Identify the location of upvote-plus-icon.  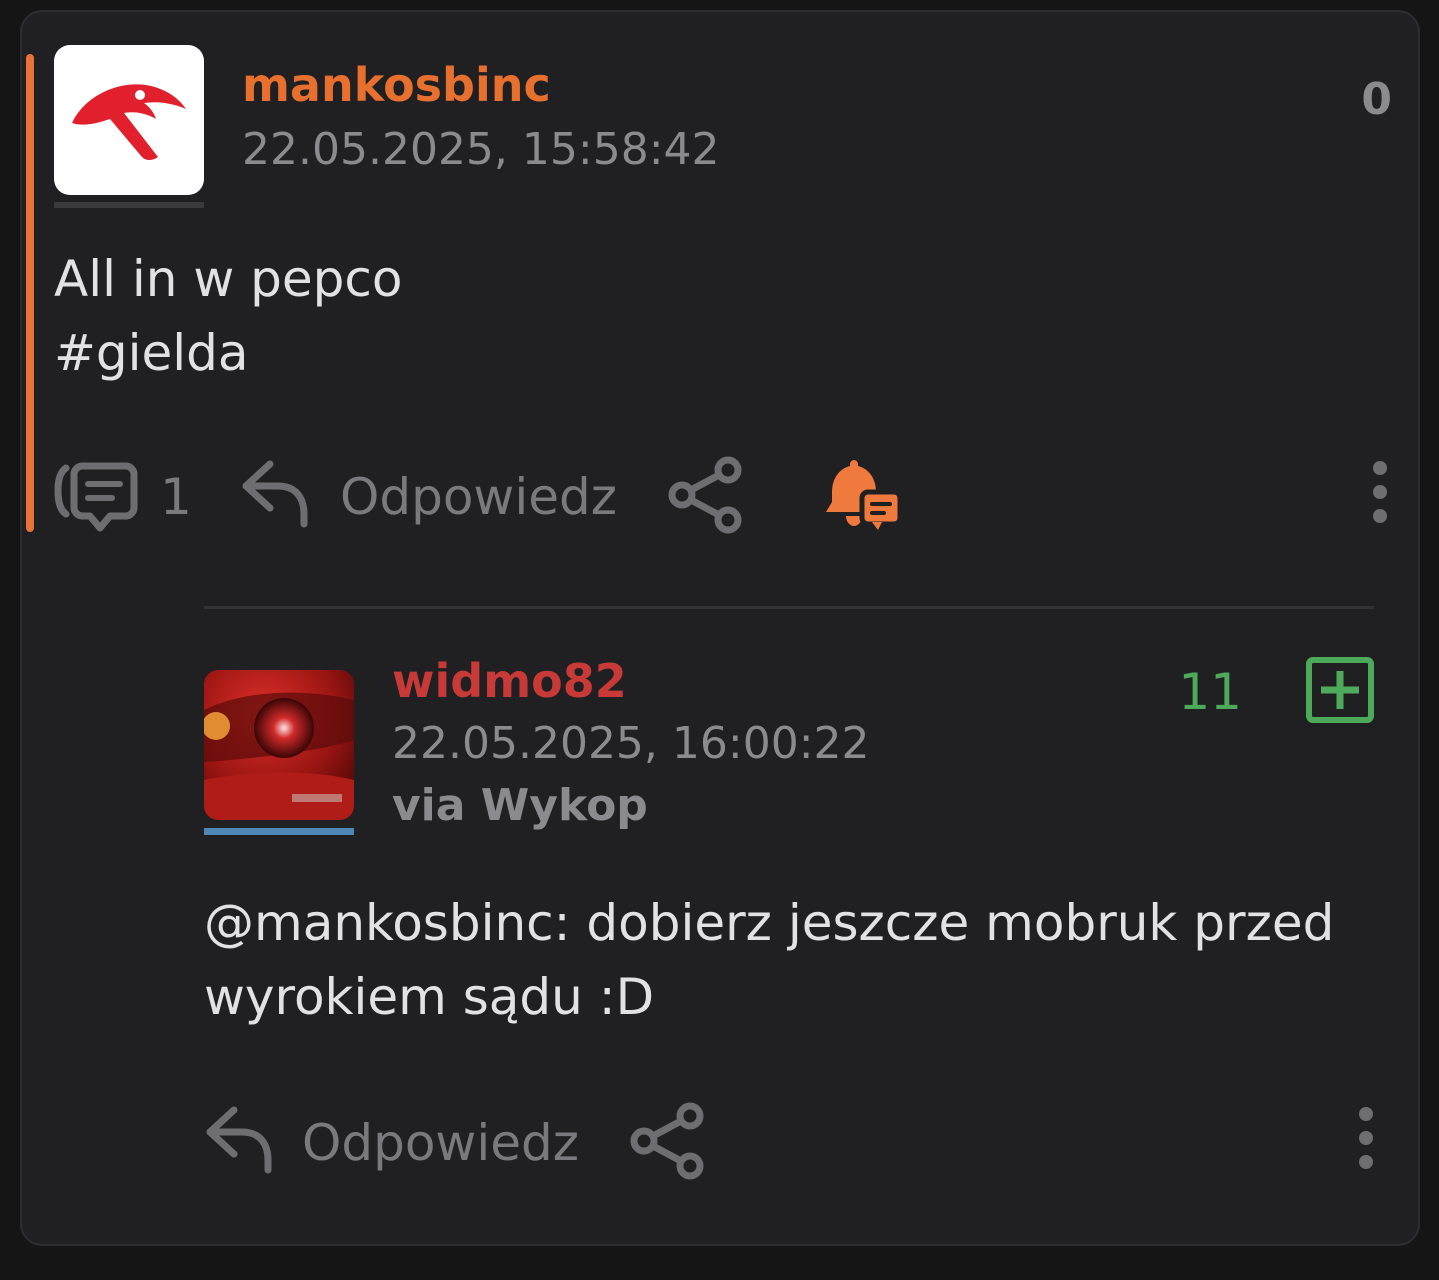
(1340, 690).